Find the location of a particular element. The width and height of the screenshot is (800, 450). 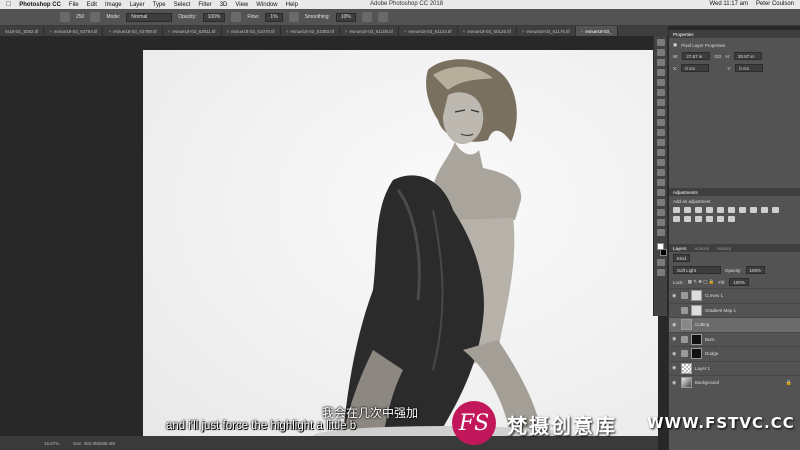

invert-icon is located at coordinates (687, 219).